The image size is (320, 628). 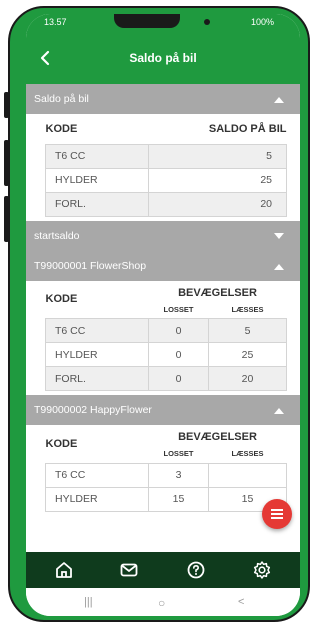 I want to click on settings-icon, so click(x=262, y=570).